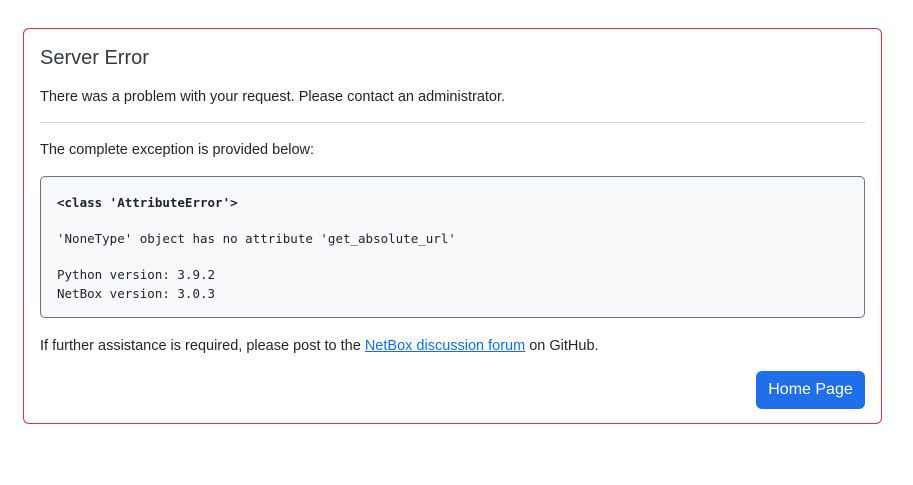 The width and height of the screenshot is (913, 485). I want to click on page-title: Server Error, so click(94, 58).